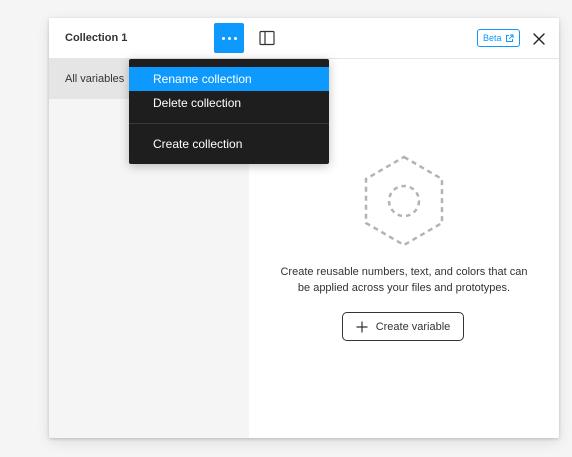  I want to click on create-variable-label: Create variable, so click(413, 326).